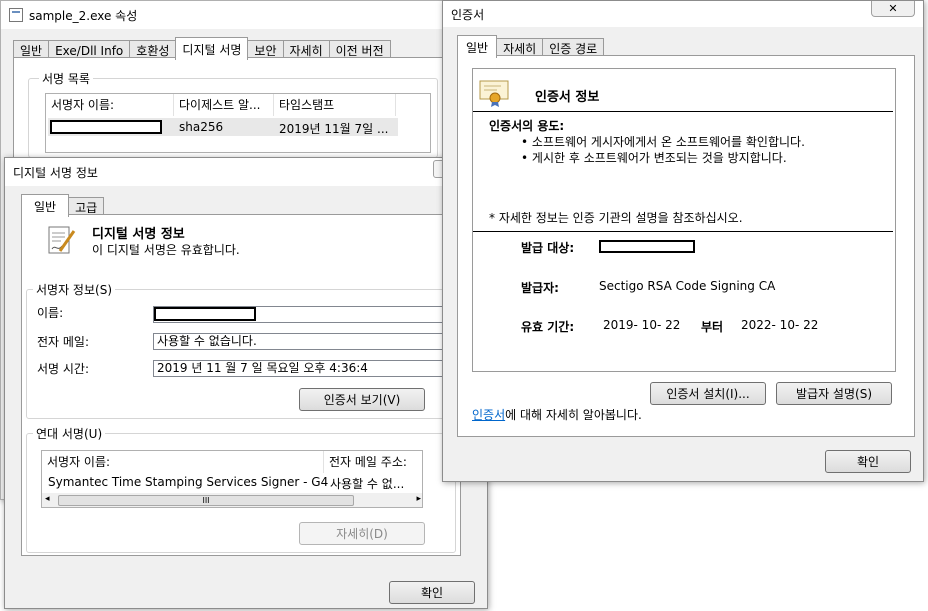 This screenshot has height=611, width=928. Describe the element at coordinates (488, 415) in the screenshot. I see `certificate-link: 인증서` at that location.